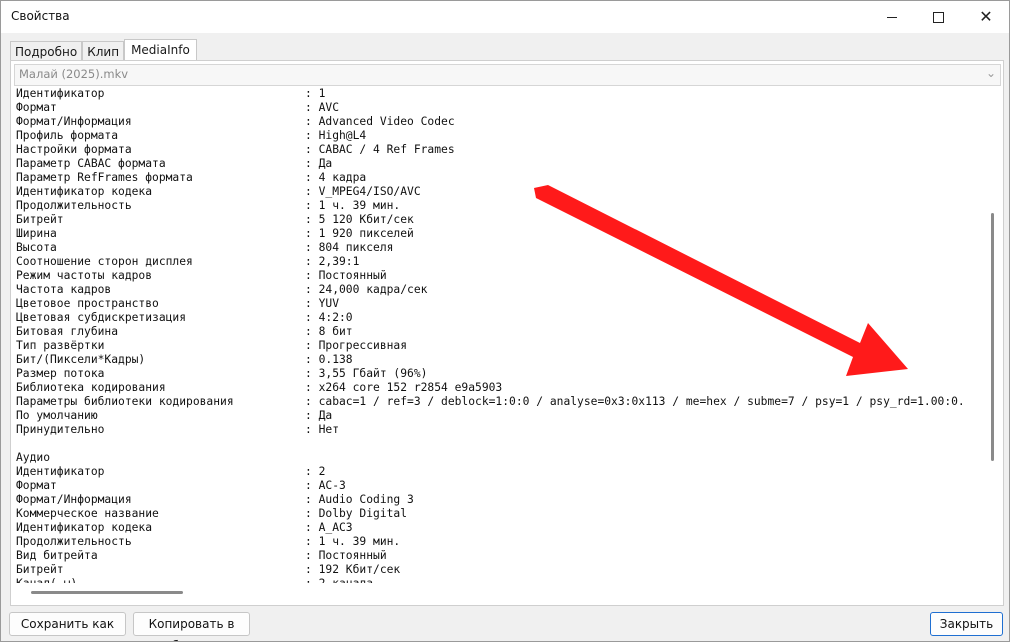 This screenshot has width=1010, height=642. Describe the element at coordinates (191, 626) in the screenshot. I see `copy-to-buffer-button: Копировать в буфер` at that location.